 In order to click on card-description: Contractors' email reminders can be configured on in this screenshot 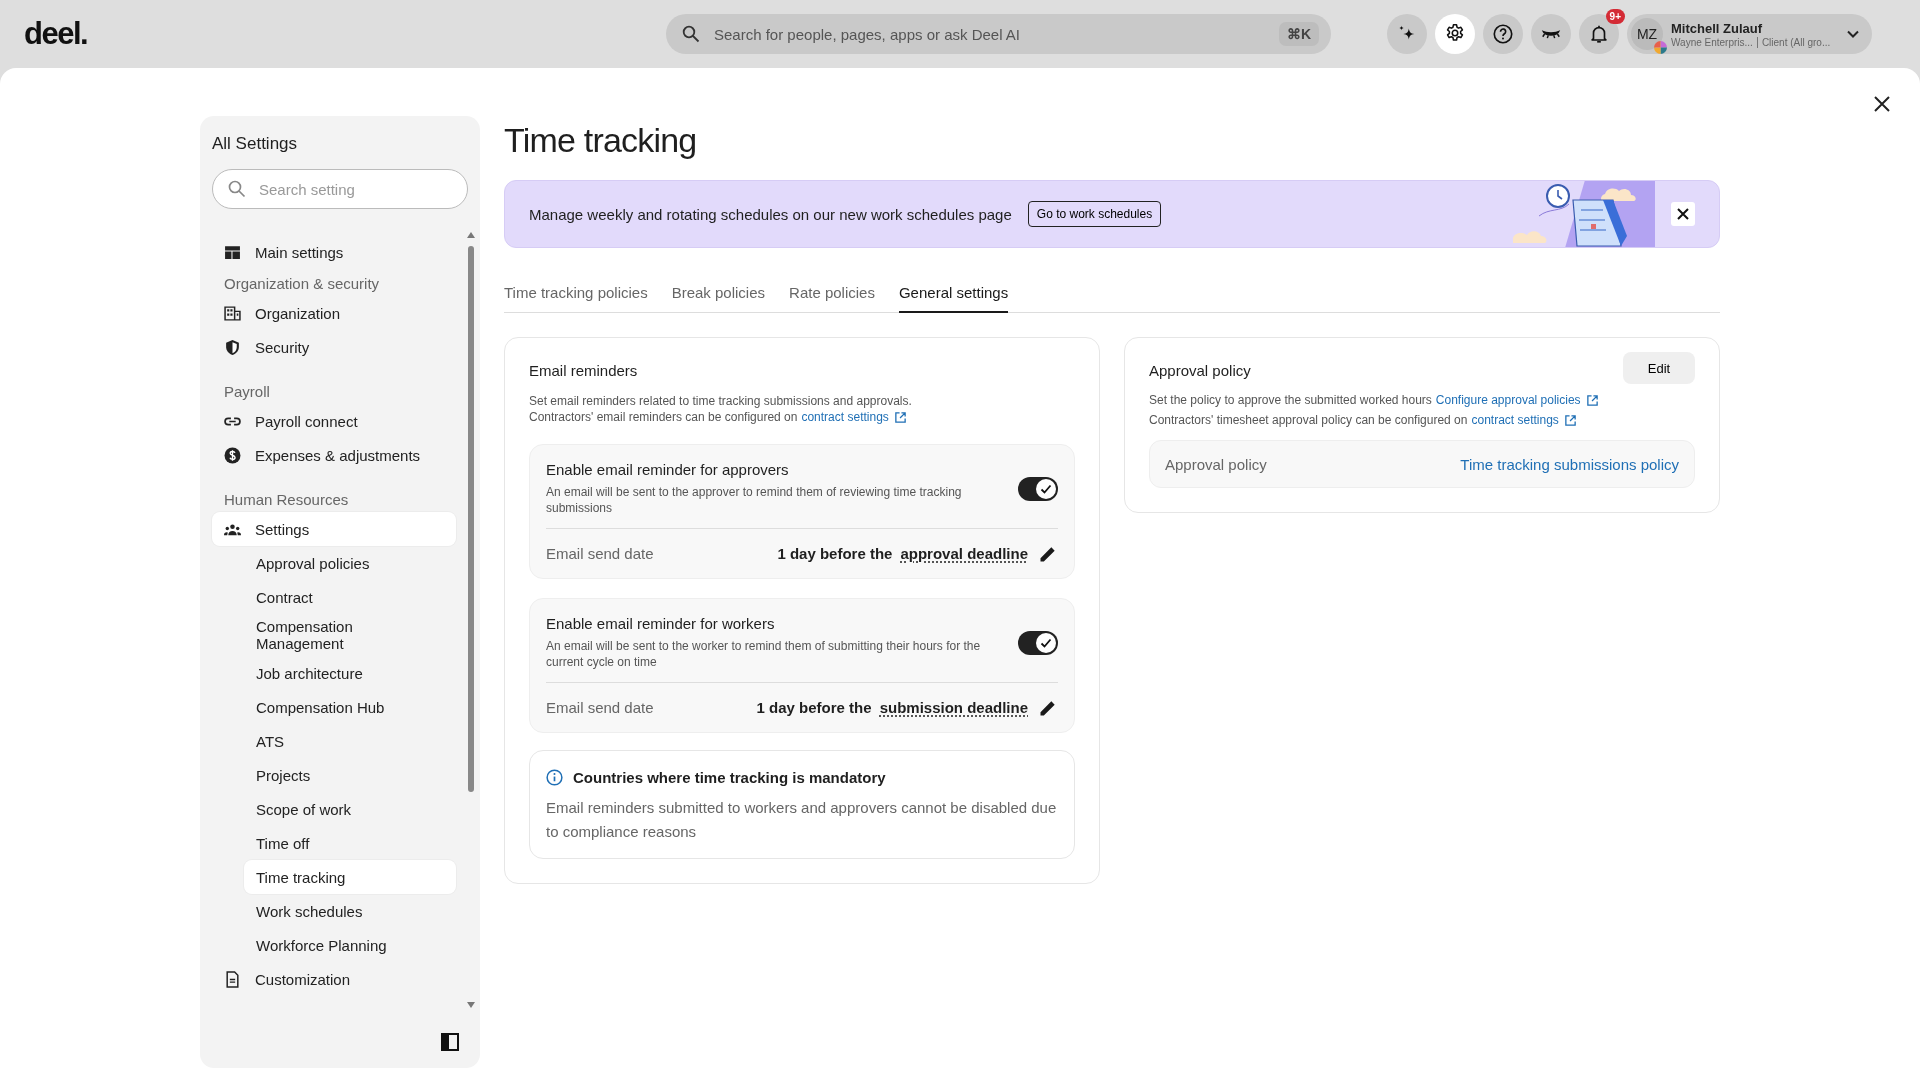, I will do `click(663, 417)`.